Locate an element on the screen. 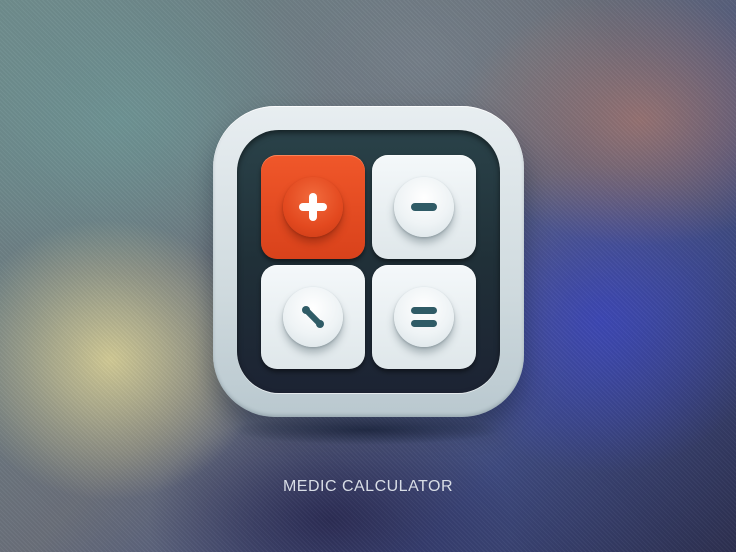  plus-key is located at coordinates (313, 207).